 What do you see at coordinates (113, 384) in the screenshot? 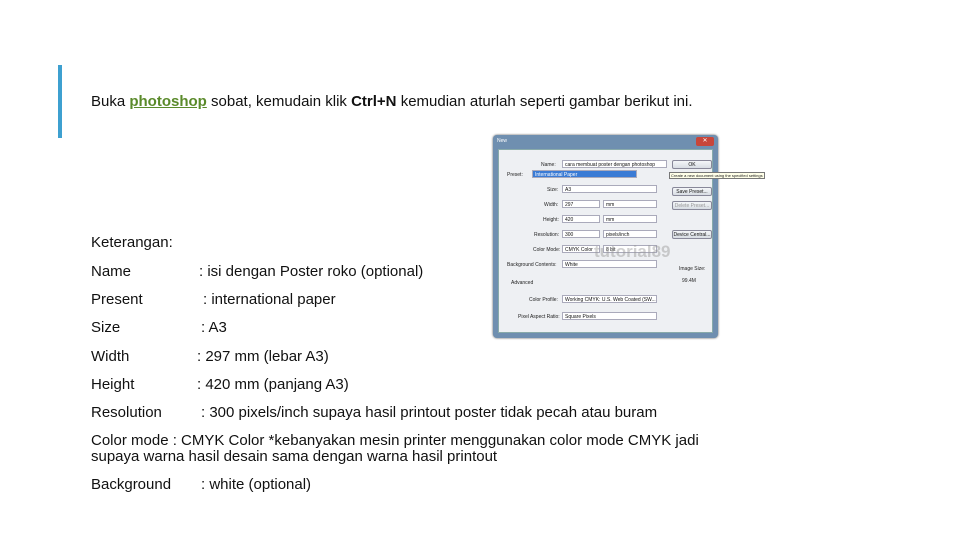
I see `item-label: Height` at bounding box center [113, 384].